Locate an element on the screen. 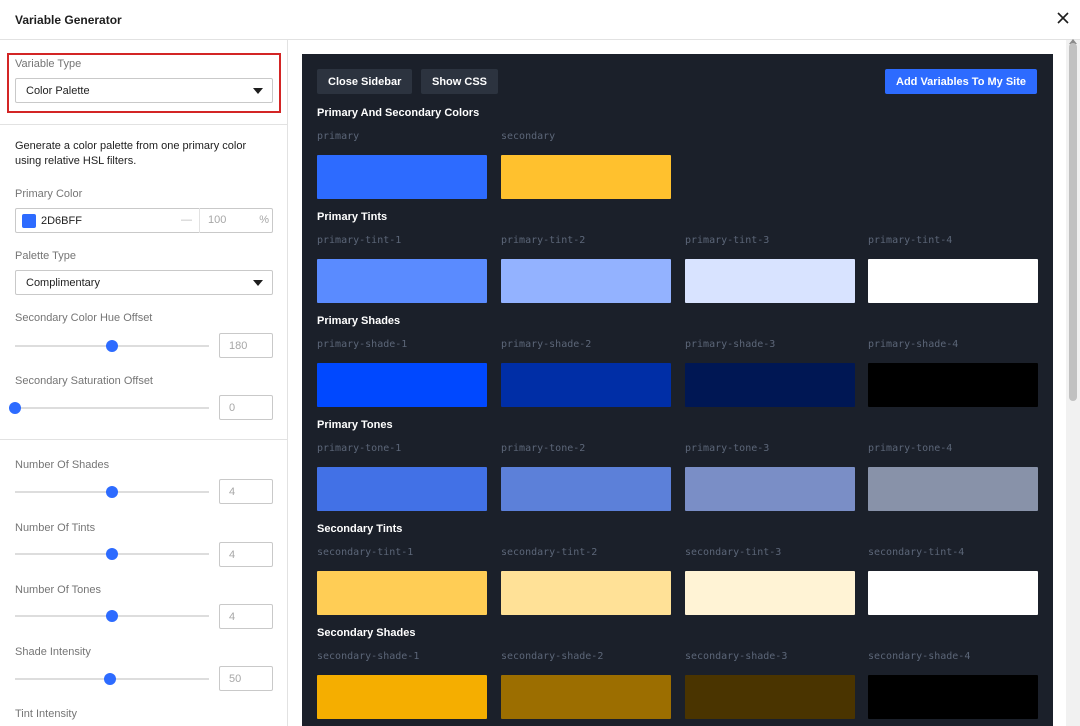 The width and height of the screenshot is (1080, 726). swatch-label: secondary-shade-1 is located at coordinates (368, 656).